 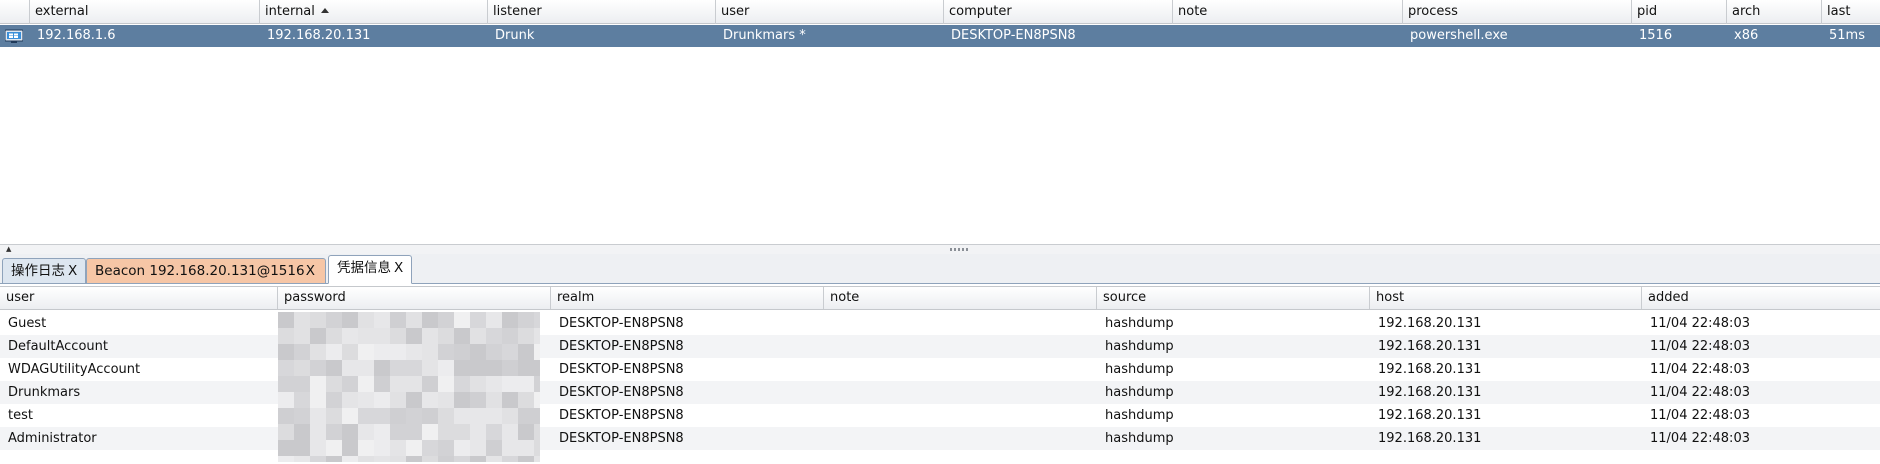 What do you see at coordinates (1506, 298) in the screenshot?
I see `column-header-host: host` at bounding box center [1506, 298].